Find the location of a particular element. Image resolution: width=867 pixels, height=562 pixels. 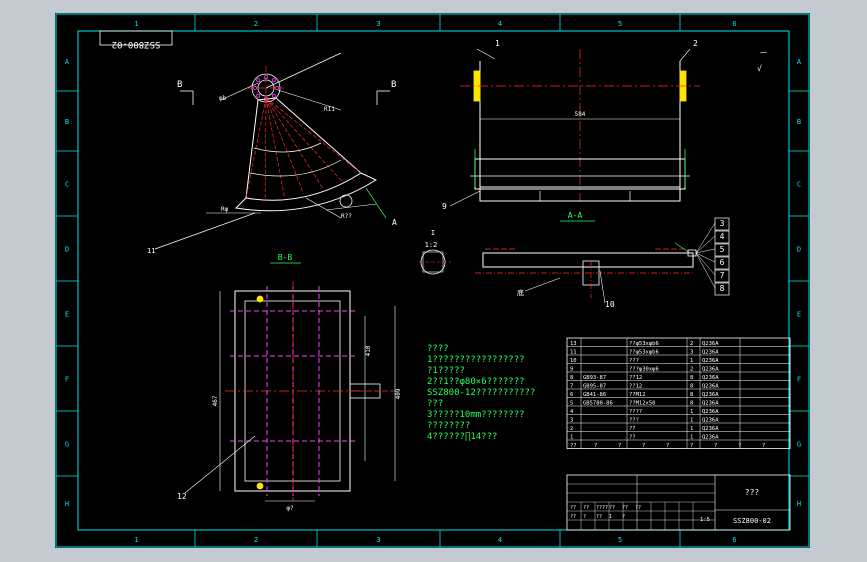

balloon-1: 1 is located at coordinates (497, 43).